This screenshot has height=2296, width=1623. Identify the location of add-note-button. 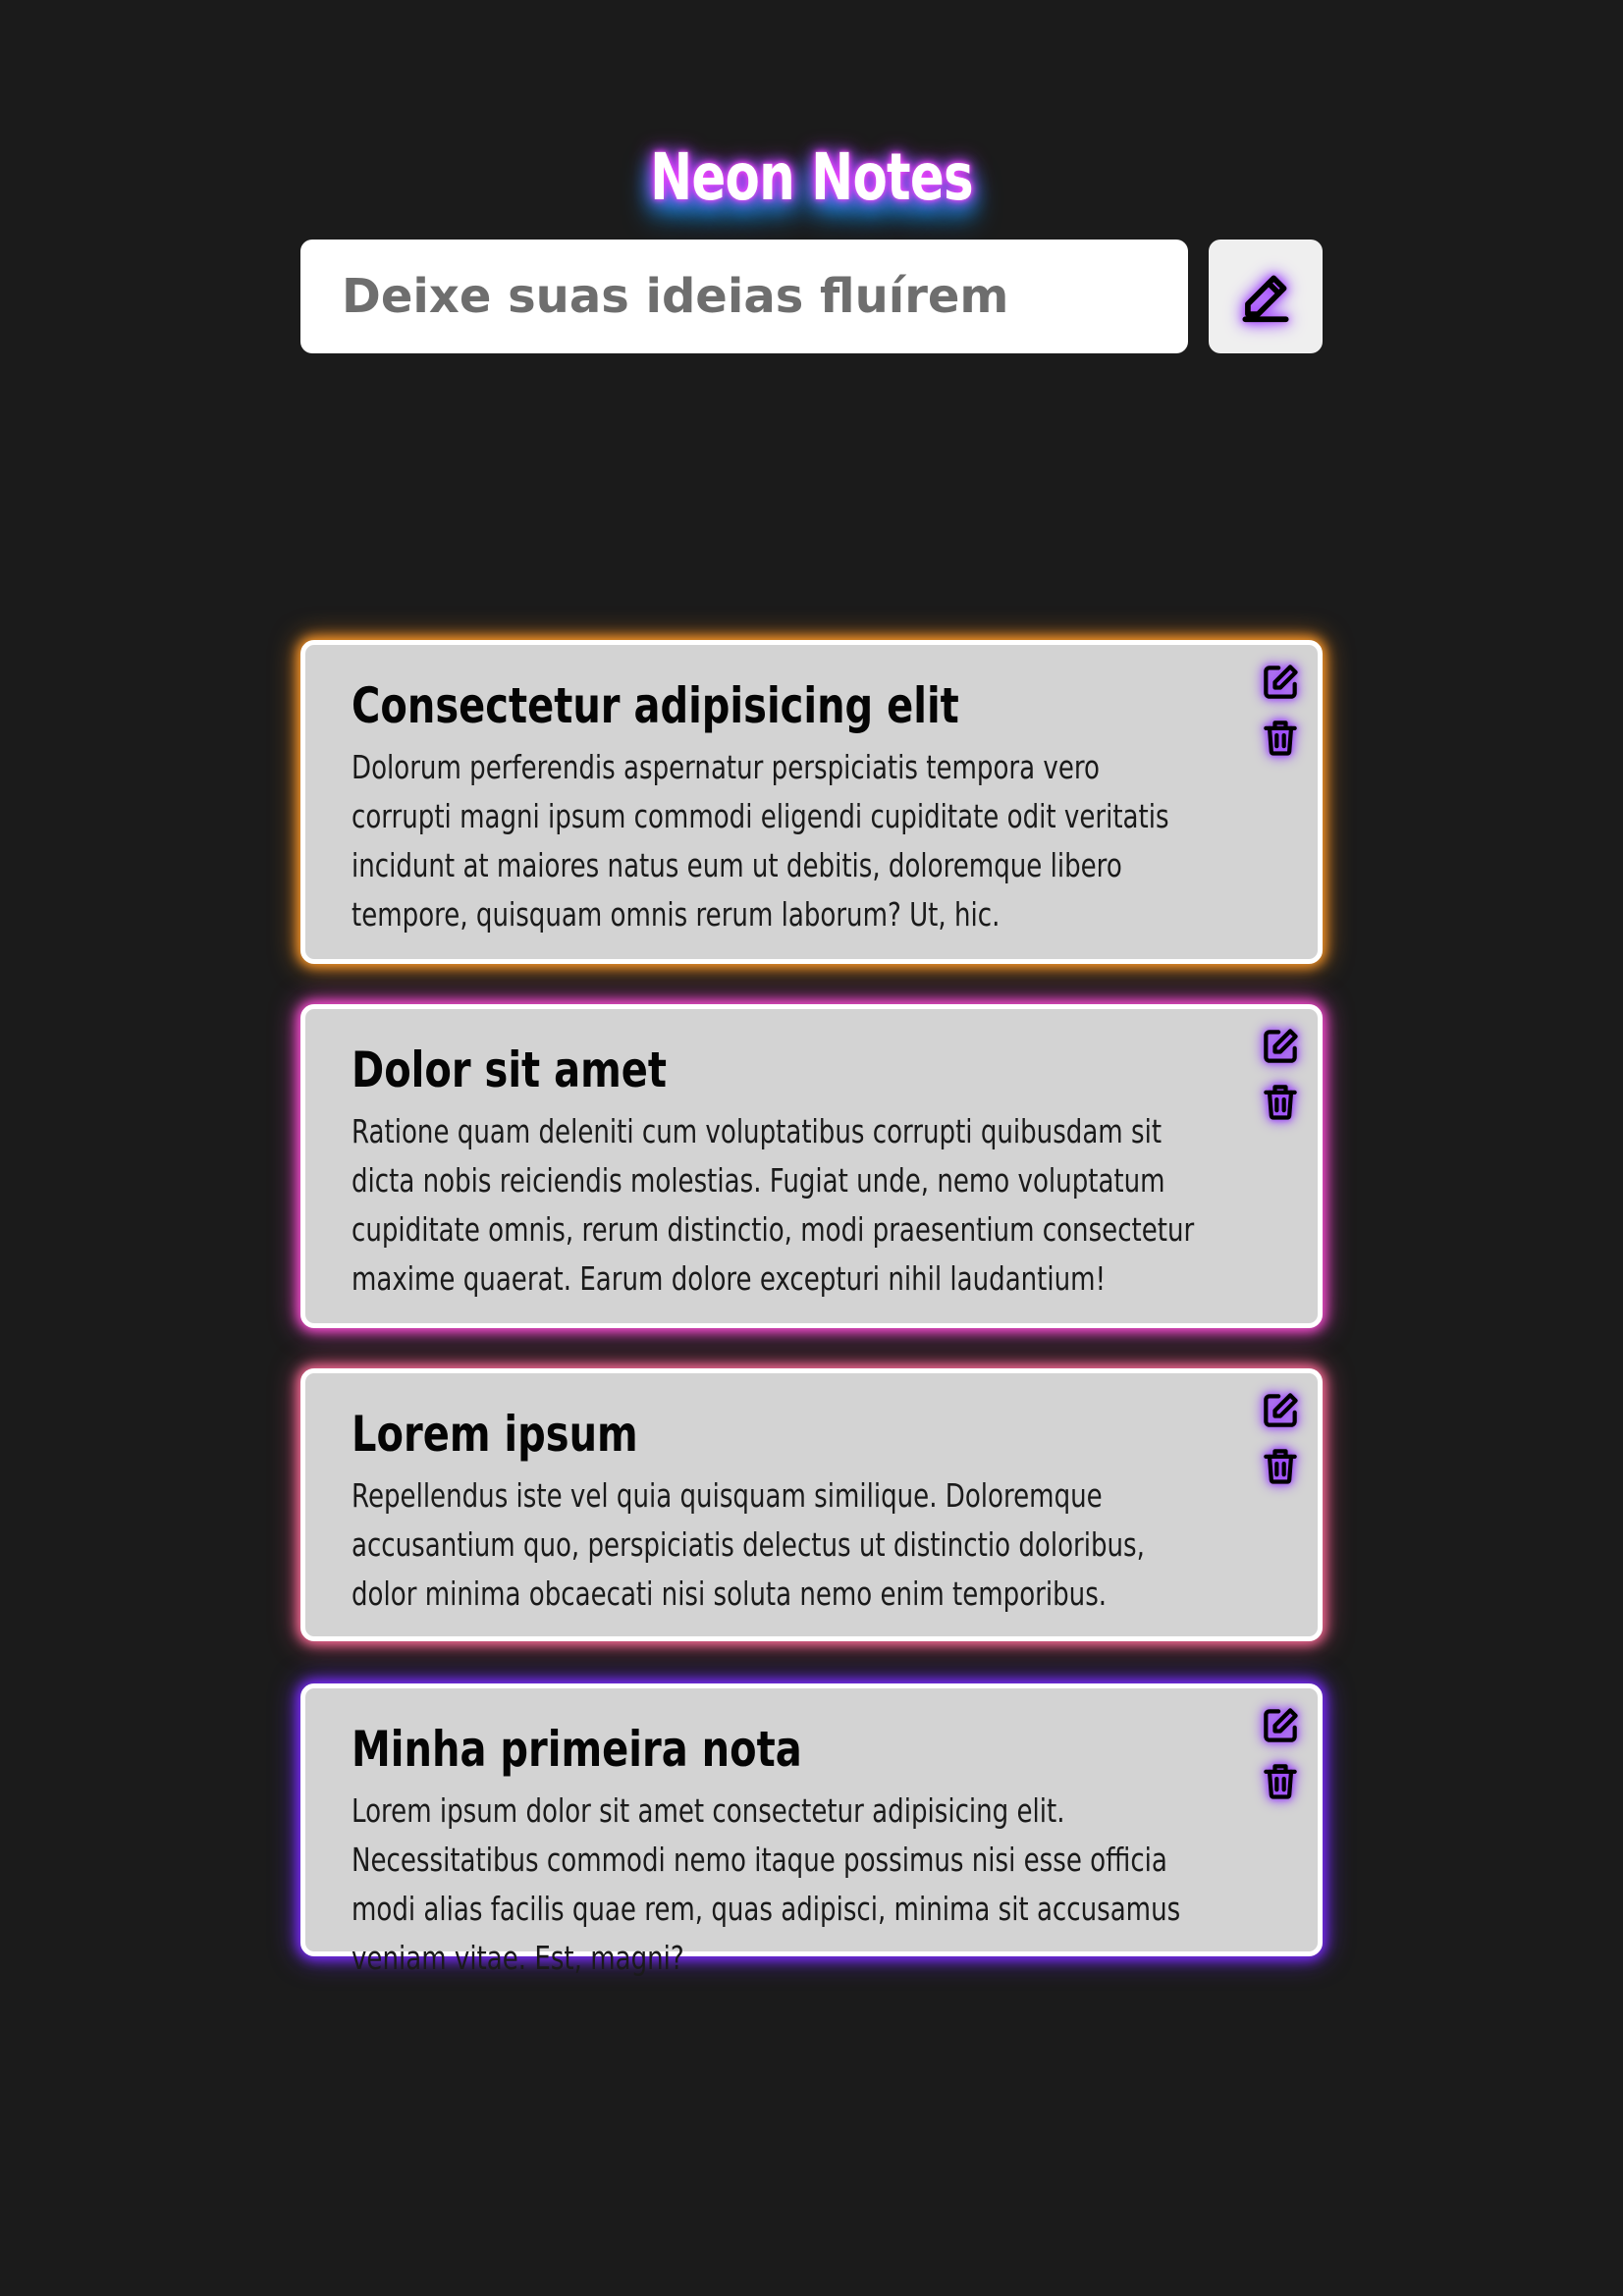
(1266, 297).